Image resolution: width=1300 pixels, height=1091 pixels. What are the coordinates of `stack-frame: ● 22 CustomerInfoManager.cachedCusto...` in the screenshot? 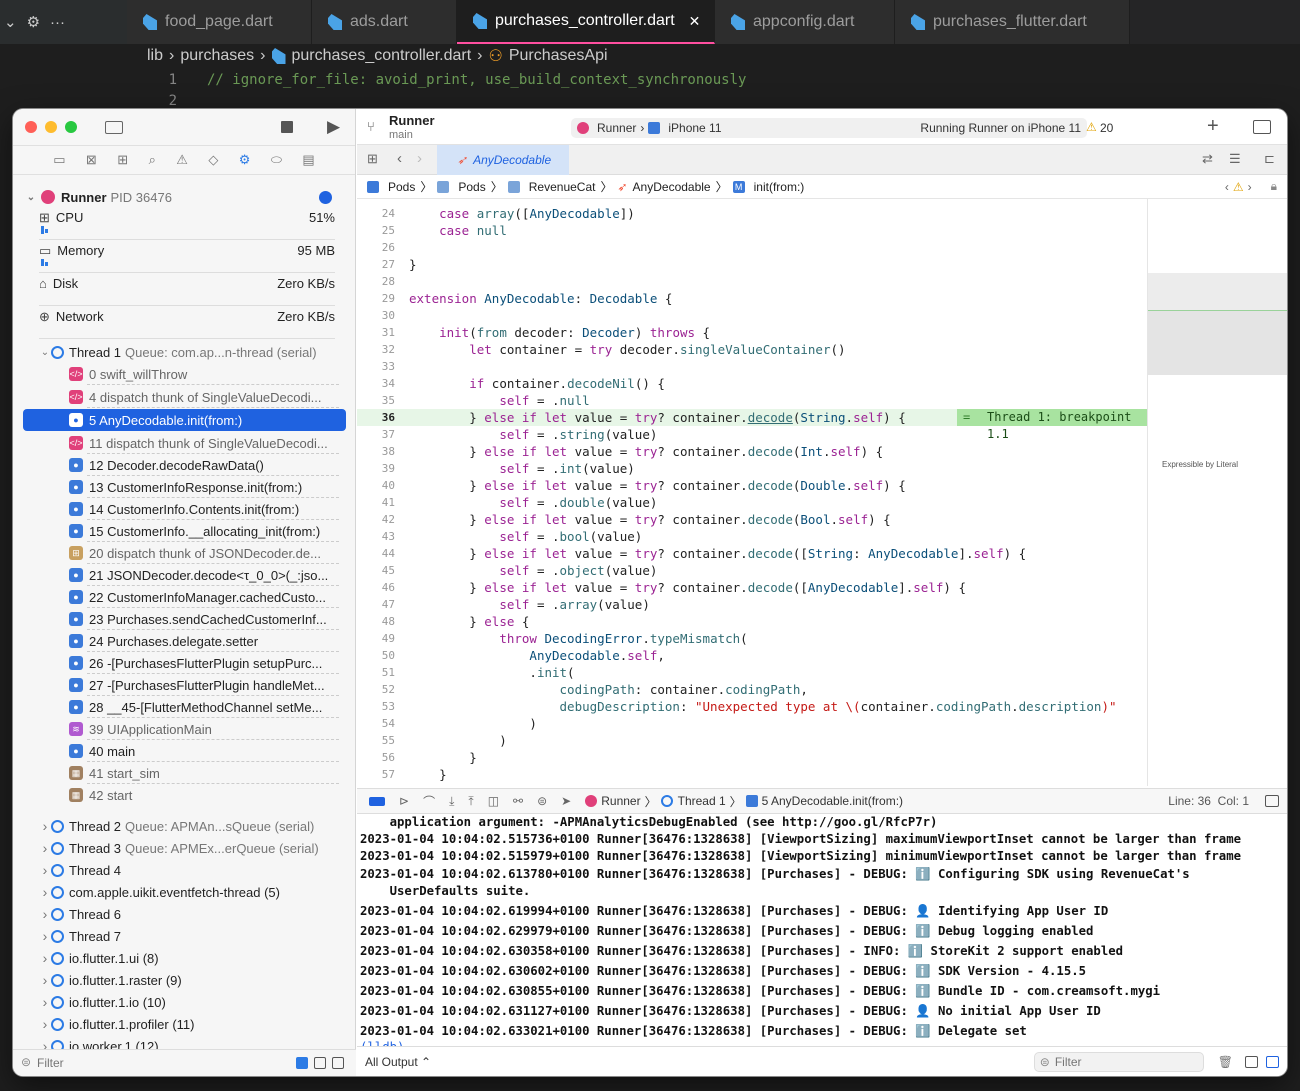 It's located at (184, 597).